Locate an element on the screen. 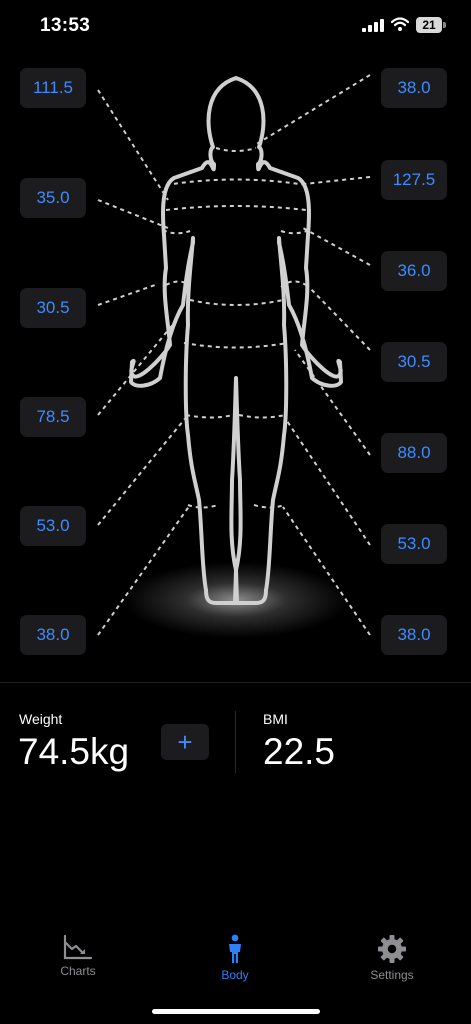  tab-charts-label: Charts is located at coordinates (78, 971).